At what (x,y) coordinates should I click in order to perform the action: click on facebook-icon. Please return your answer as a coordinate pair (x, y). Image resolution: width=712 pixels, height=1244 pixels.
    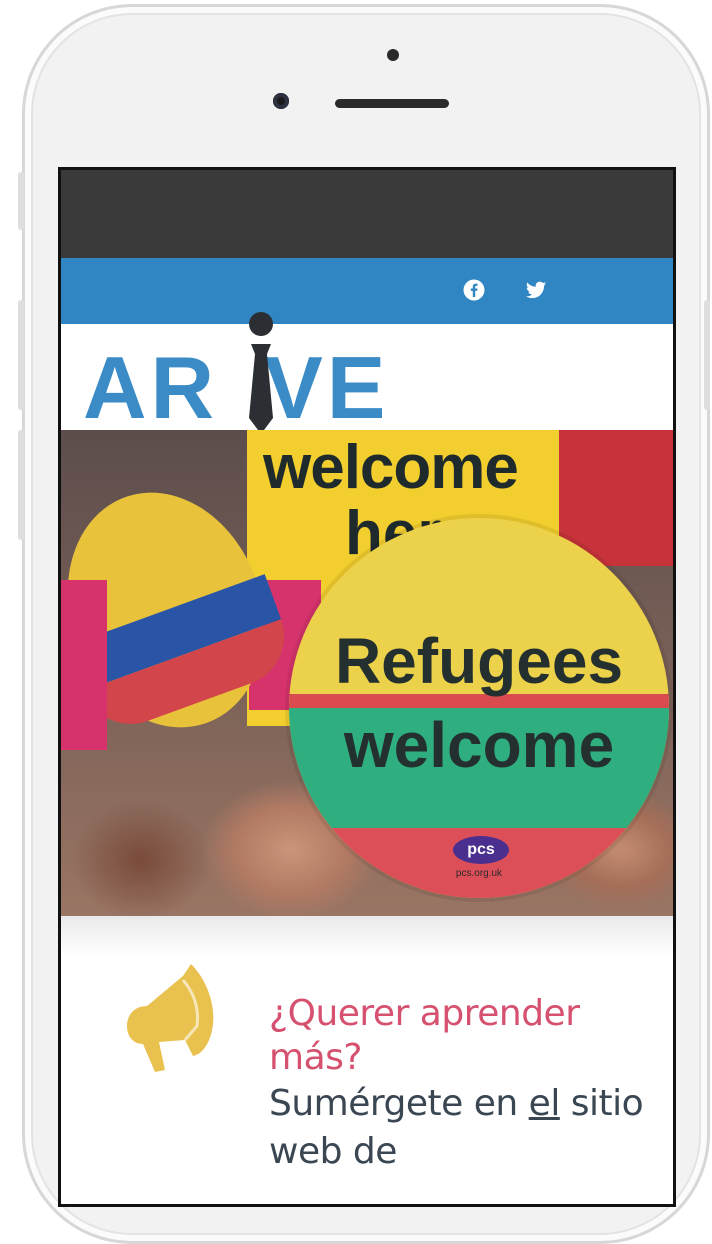
    Looking at the image, I should click on (474, 290).